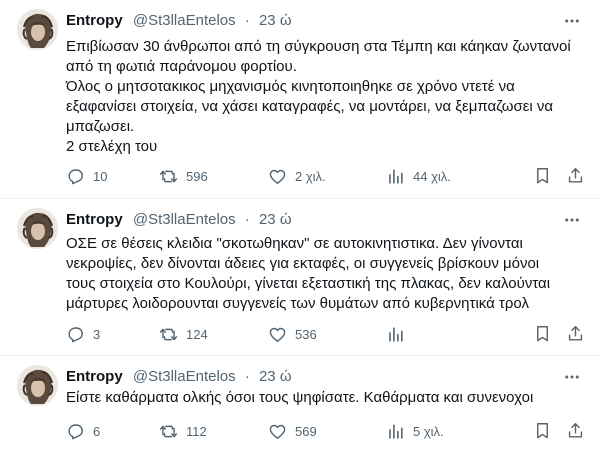  What do you see at coordinates (181, 66) in the screenshot?
I see `tweet-text-line: από τη φωτιά παράνομου φορτίου.` at bounding box center [181, 66].